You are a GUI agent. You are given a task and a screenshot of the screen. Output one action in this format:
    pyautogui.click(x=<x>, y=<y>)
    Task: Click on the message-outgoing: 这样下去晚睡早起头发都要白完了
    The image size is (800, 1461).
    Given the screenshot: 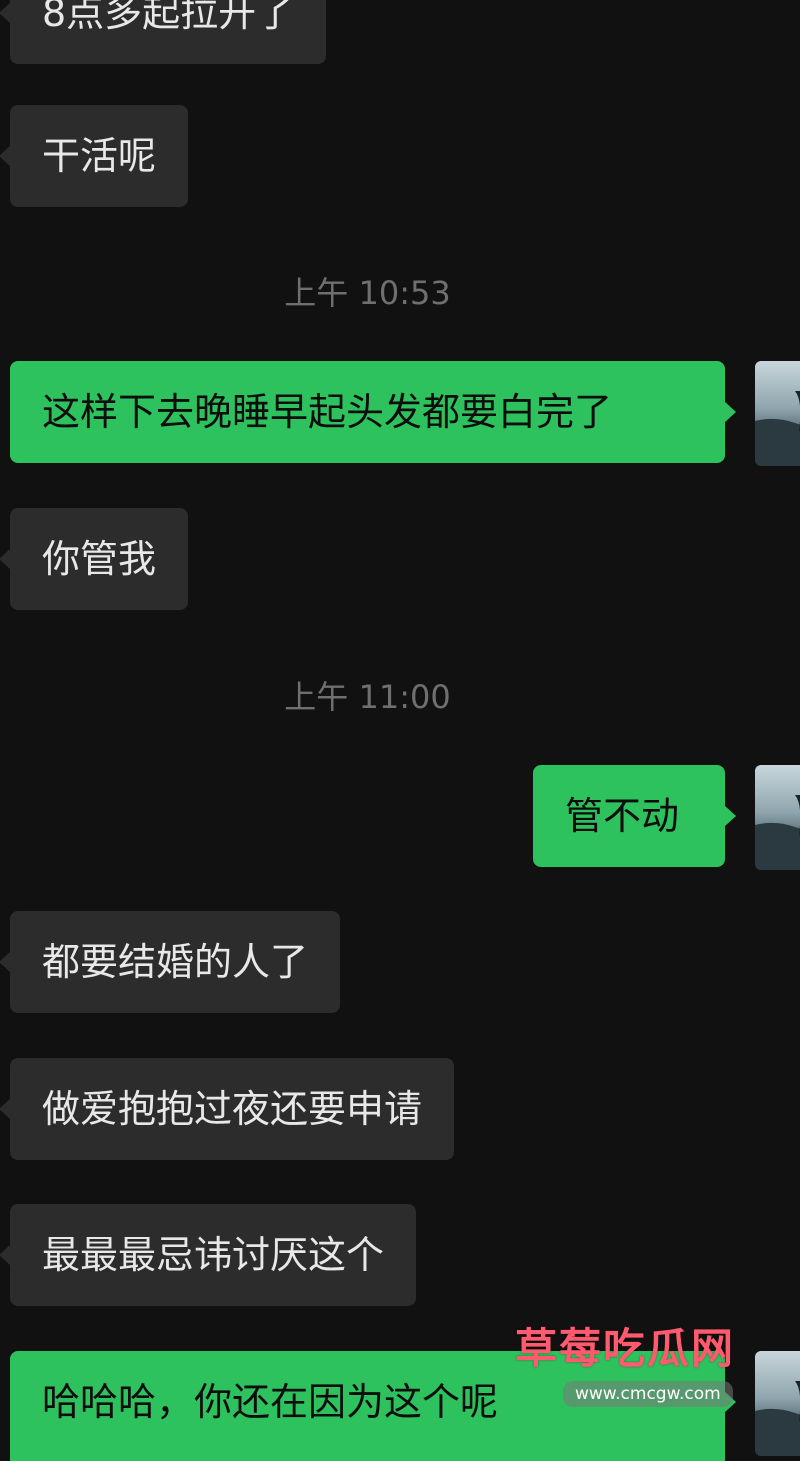 What is the action you would take?
    pyautogui.click(x=373, y=412)
    